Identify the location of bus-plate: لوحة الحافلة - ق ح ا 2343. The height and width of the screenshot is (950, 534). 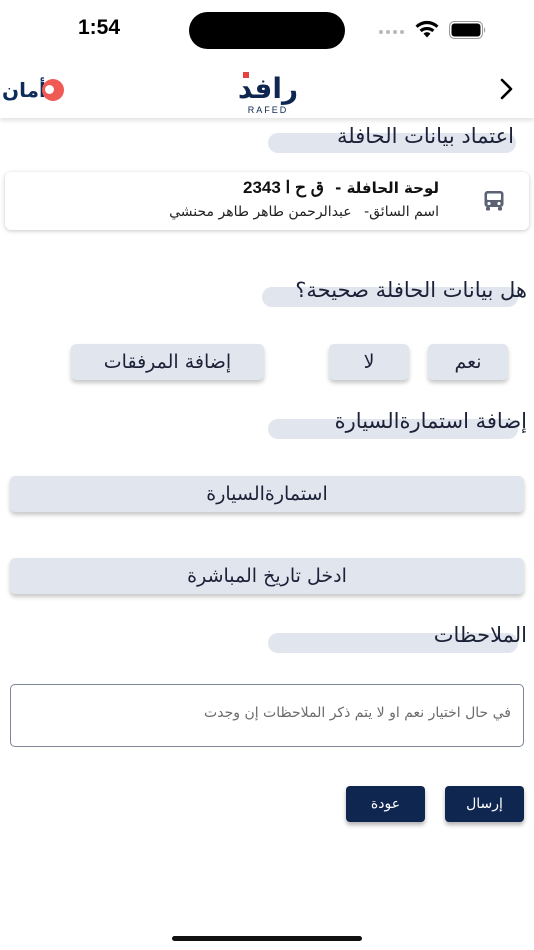
(341, 188).